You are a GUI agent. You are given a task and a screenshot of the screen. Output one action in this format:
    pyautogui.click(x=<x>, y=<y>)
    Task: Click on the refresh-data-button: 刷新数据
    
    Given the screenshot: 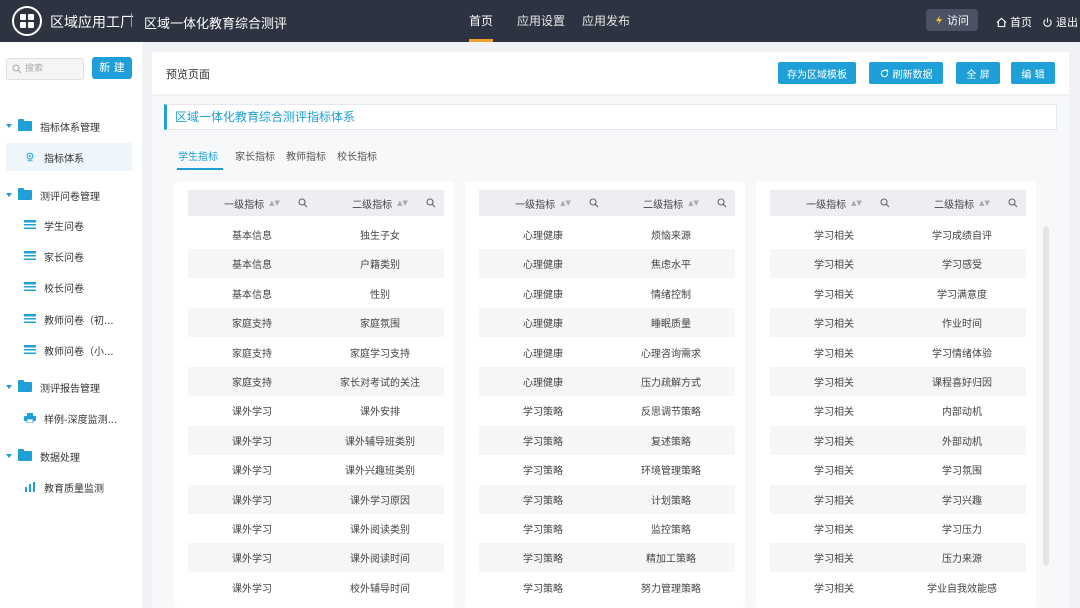 What is the action you would take?
    pyautogui.click(x=906, y=73)
    